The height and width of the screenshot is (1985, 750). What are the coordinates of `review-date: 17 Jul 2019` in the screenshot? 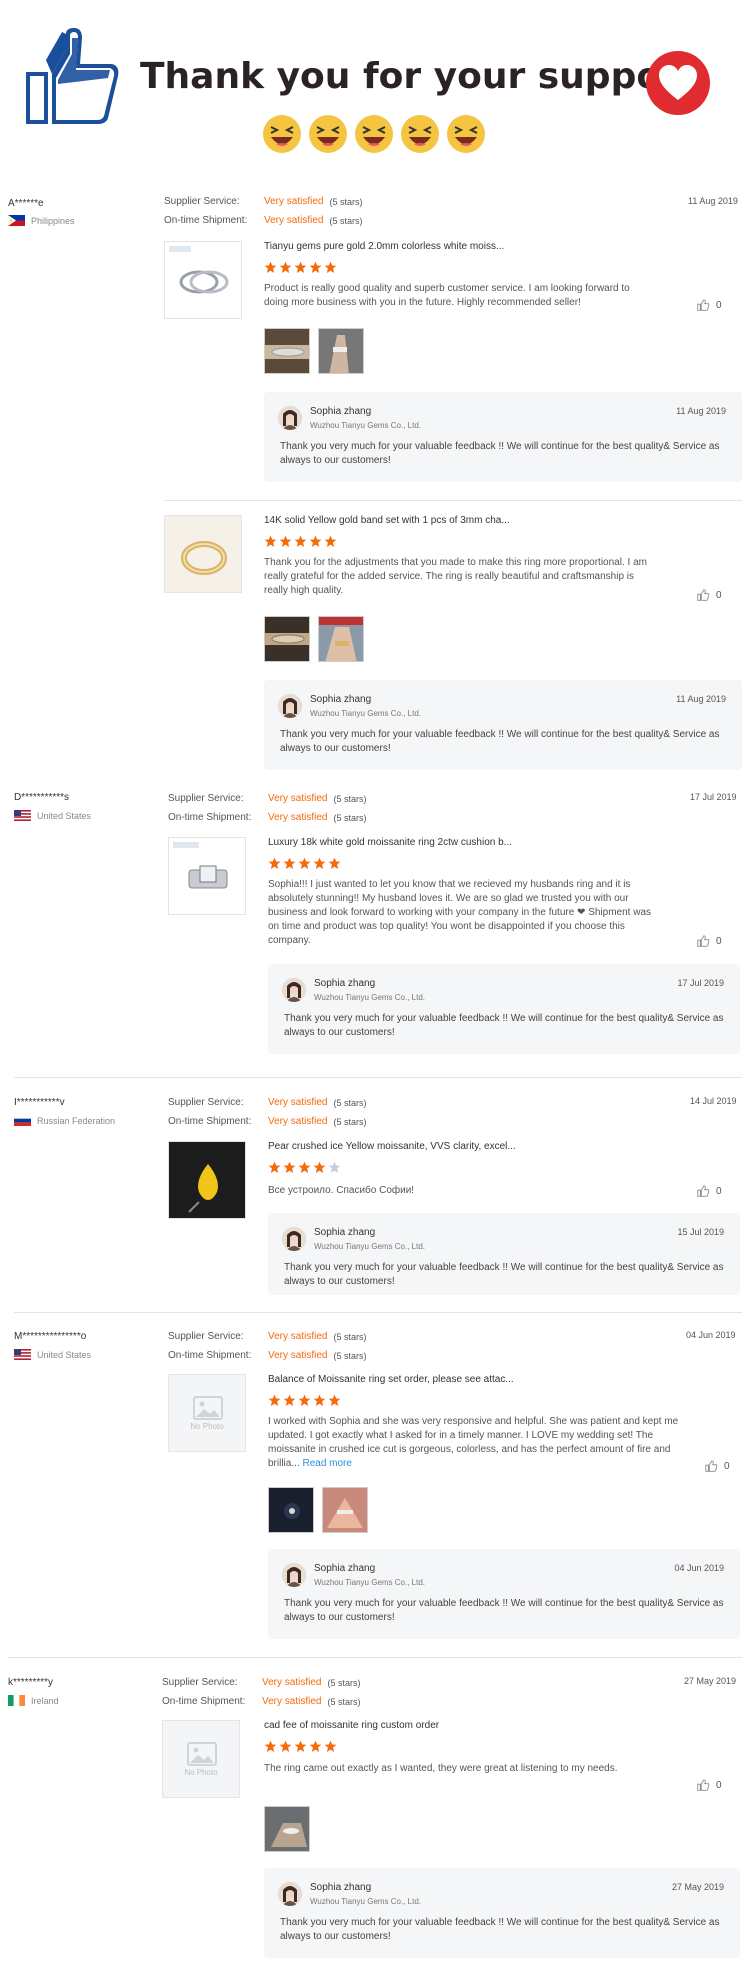 It's located at (713, 797).